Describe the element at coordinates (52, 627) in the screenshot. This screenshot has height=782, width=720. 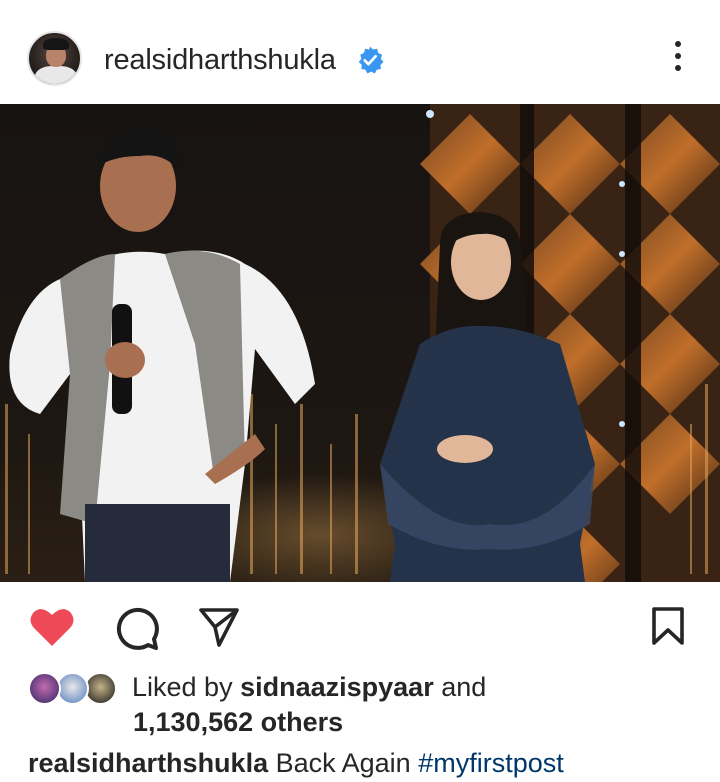
I see `heart-filled-icon` at that location.